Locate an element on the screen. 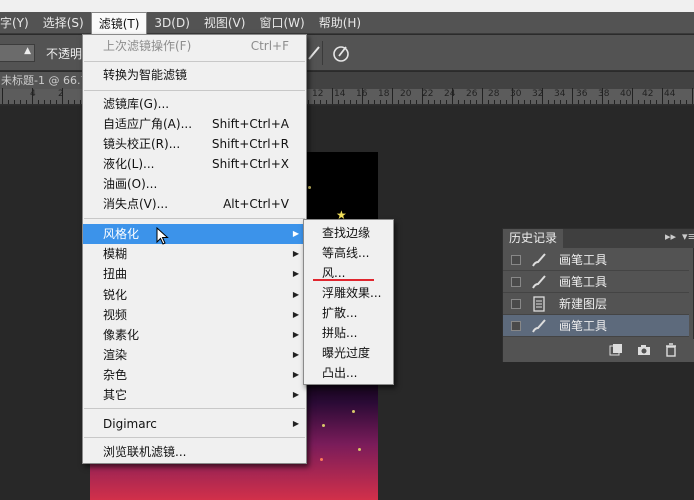  submenu-item-solarize: 曝光过度 is located at coordinates (348, 353).